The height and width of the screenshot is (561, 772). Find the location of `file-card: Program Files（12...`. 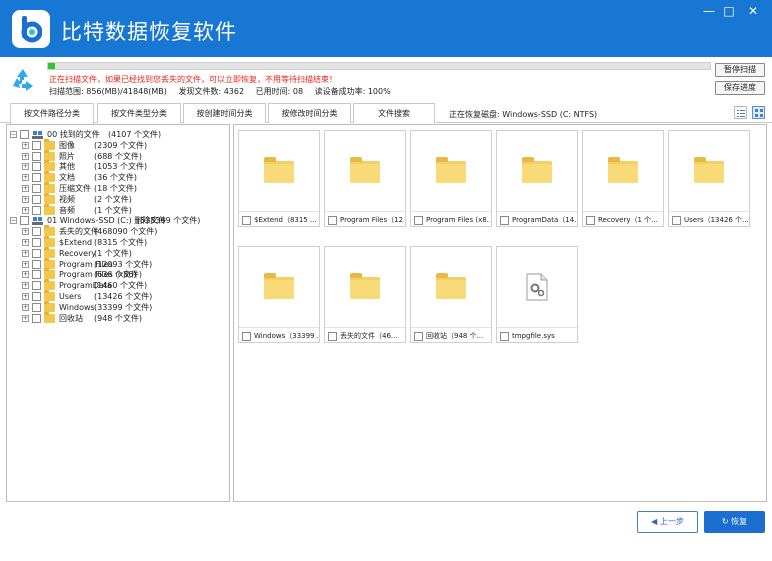

file-card: Program Files（12... is located at coordinates (365, 178).